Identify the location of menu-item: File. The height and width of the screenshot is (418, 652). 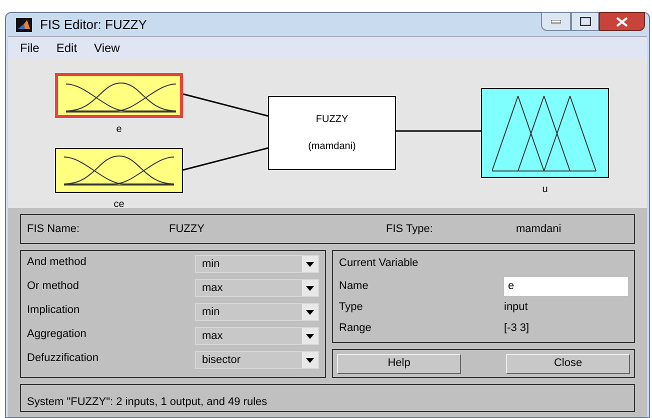
(30, 47).